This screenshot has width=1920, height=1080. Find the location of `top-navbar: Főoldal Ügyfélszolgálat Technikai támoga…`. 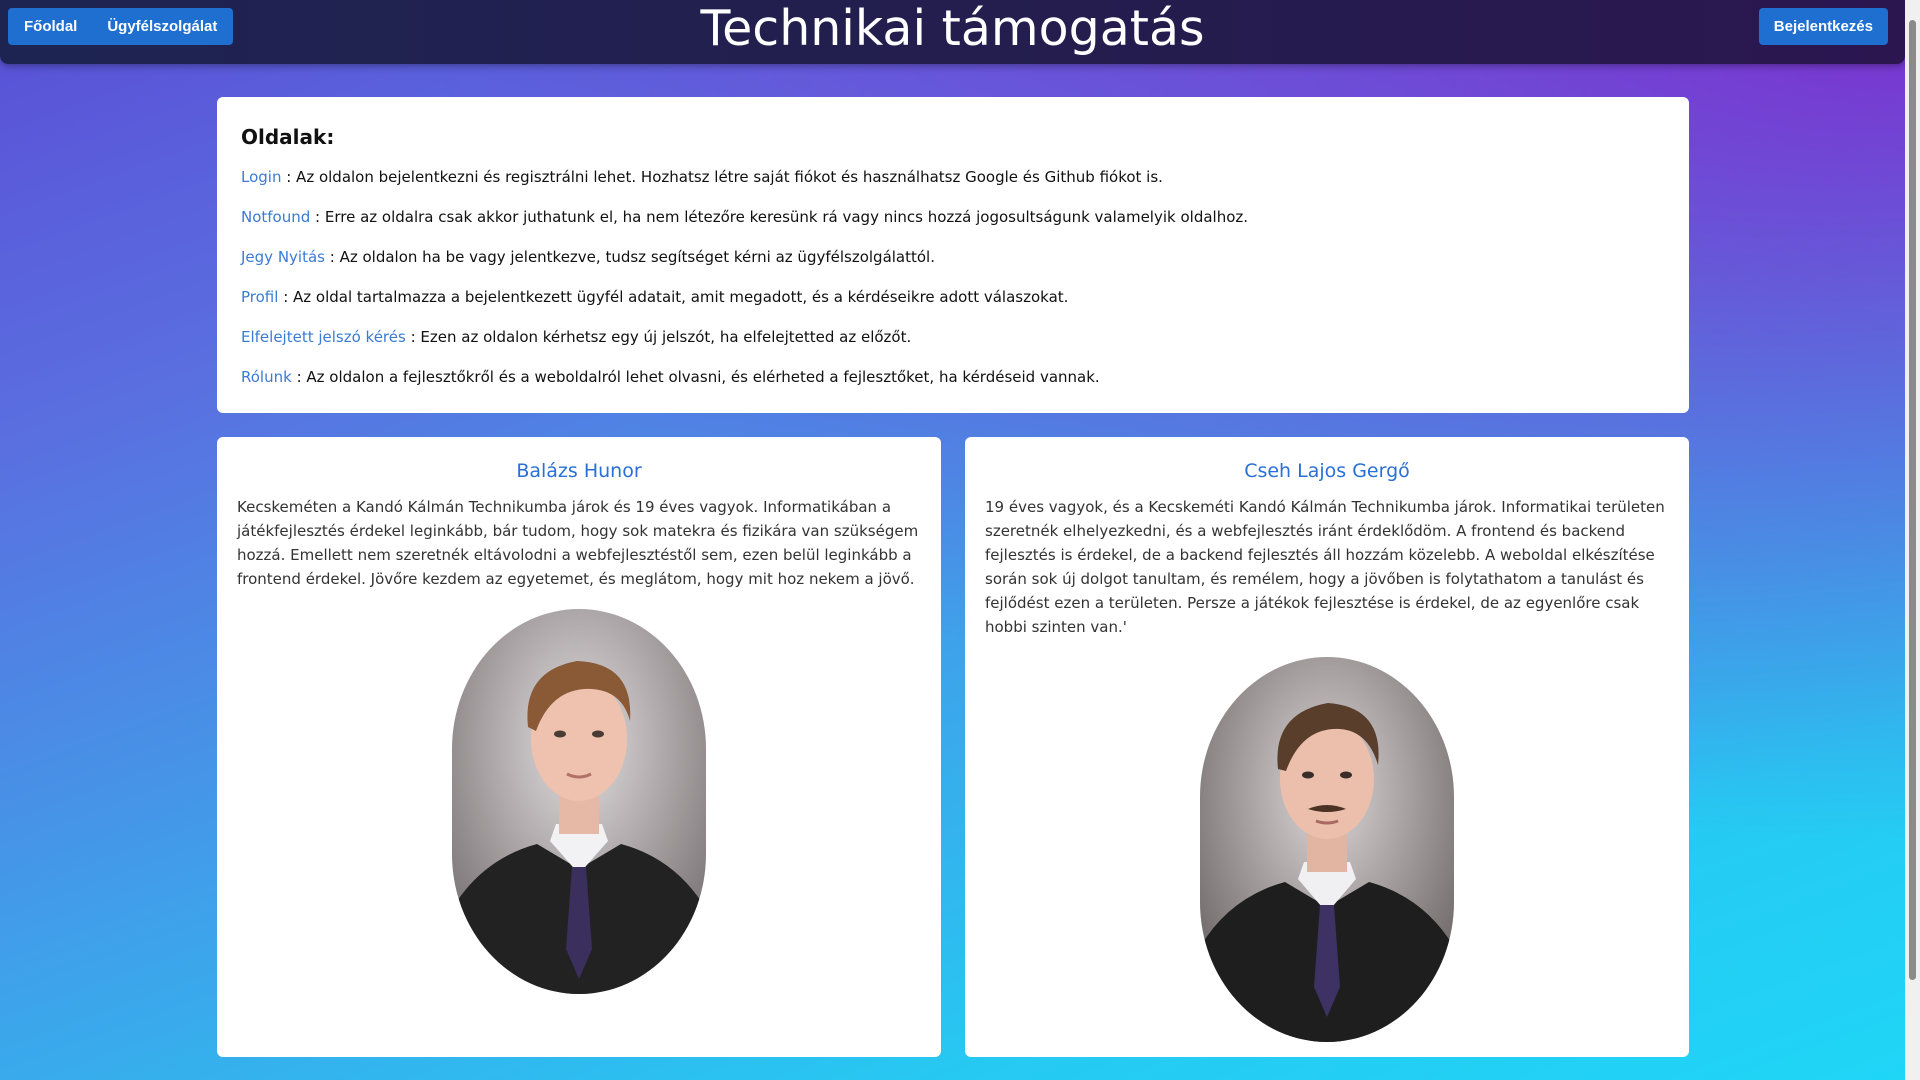

top-navbar: Főoldal Ügyfélszolgálat Technikai támoga… is located at coordinates (952, 32).